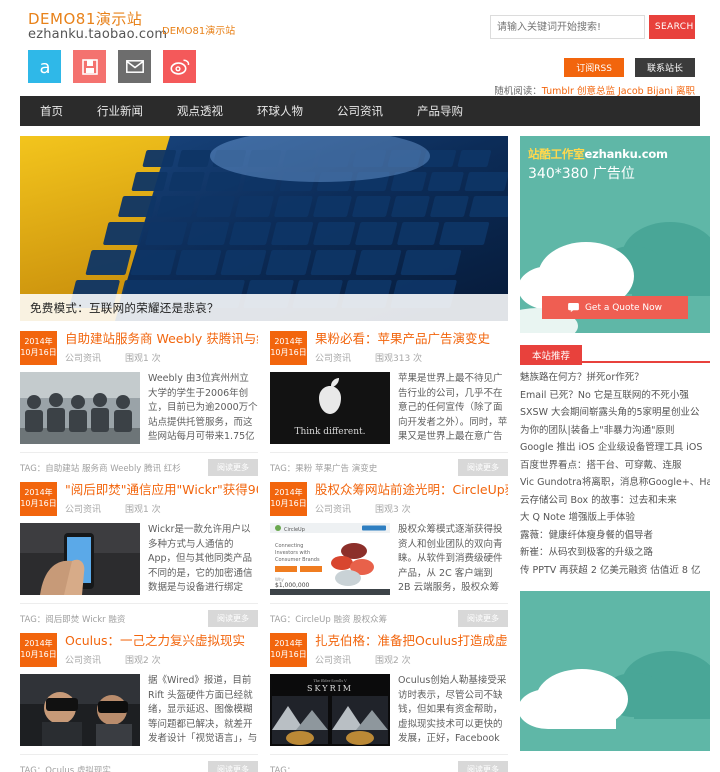 This screenshot has width=720, height=772. What do you see at coordinates (328, 619) in the screenshot?
I see `article-tags: TAG：CircleUp 融资 股权众筹` at bounding box center [328, 619].